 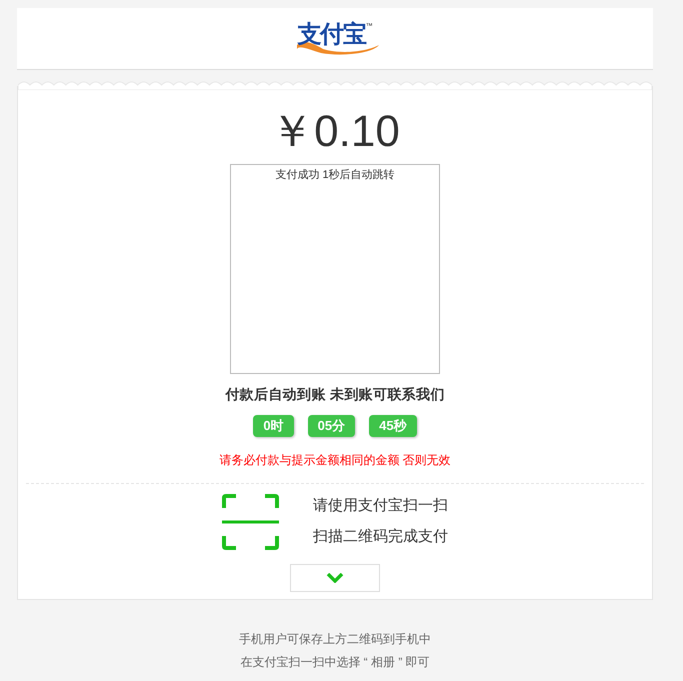 I want to click on expand-button, so click(x=335, y=578).